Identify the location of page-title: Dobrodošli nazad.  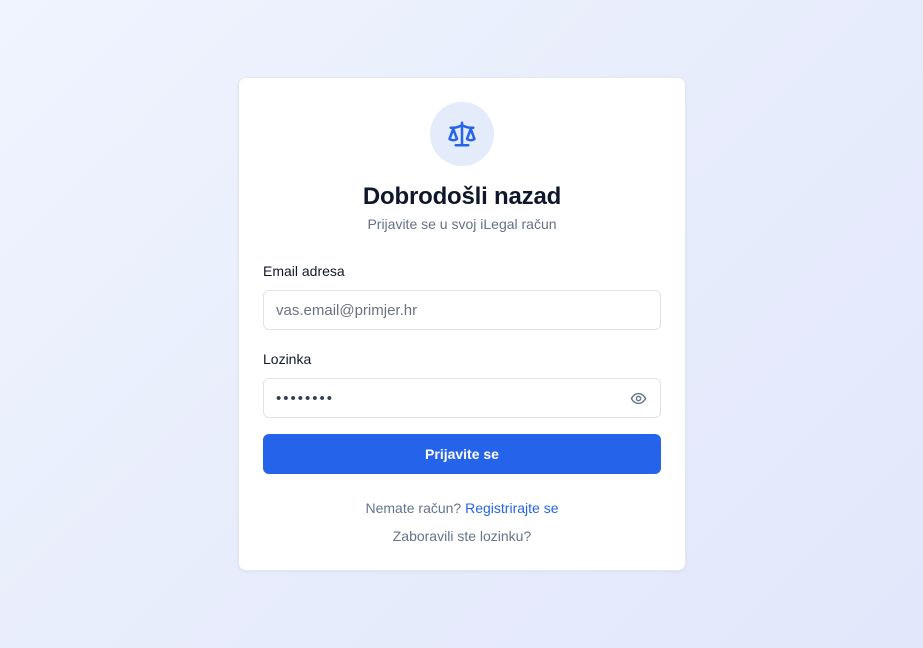
(462, 196).